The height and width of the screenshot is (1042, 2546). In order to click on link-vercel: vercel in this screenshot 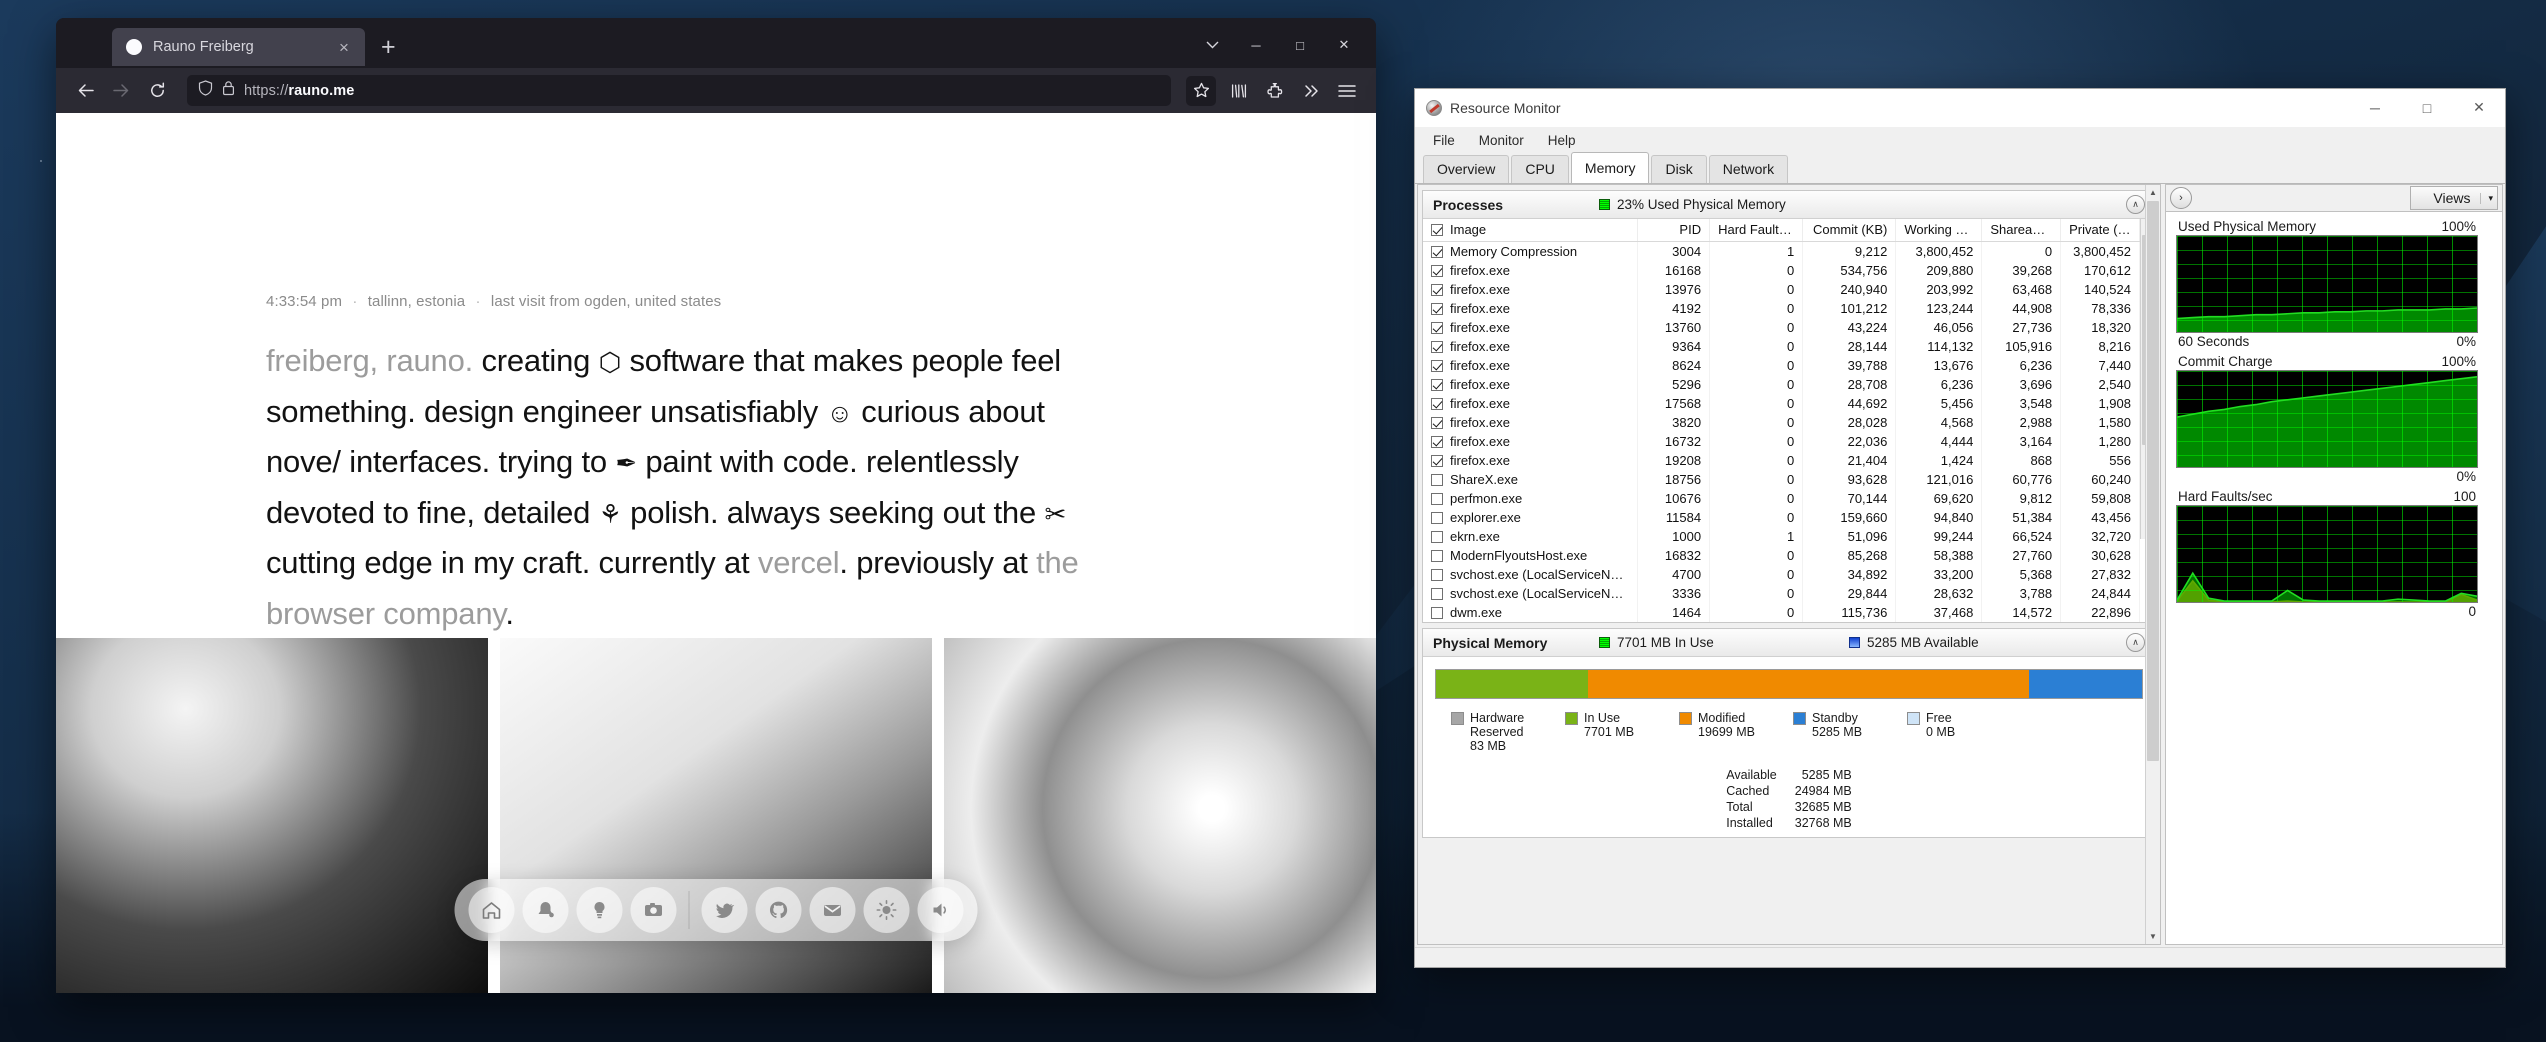, I will do `click(799, 562)`.